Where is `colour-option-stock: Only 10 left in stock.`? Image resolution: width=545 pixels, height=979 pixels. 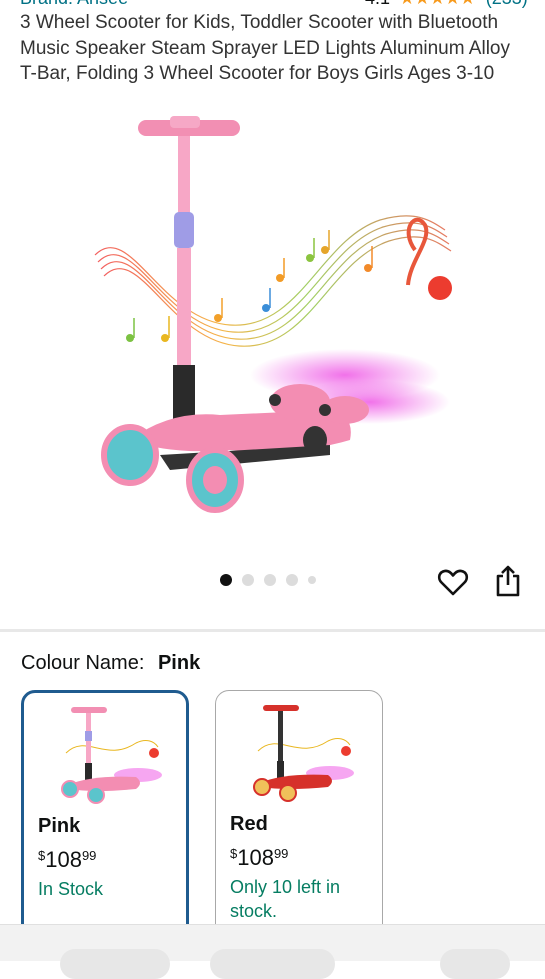
colour-option-stock: Only 10 left in stock. is located at coordinates (285, 899).